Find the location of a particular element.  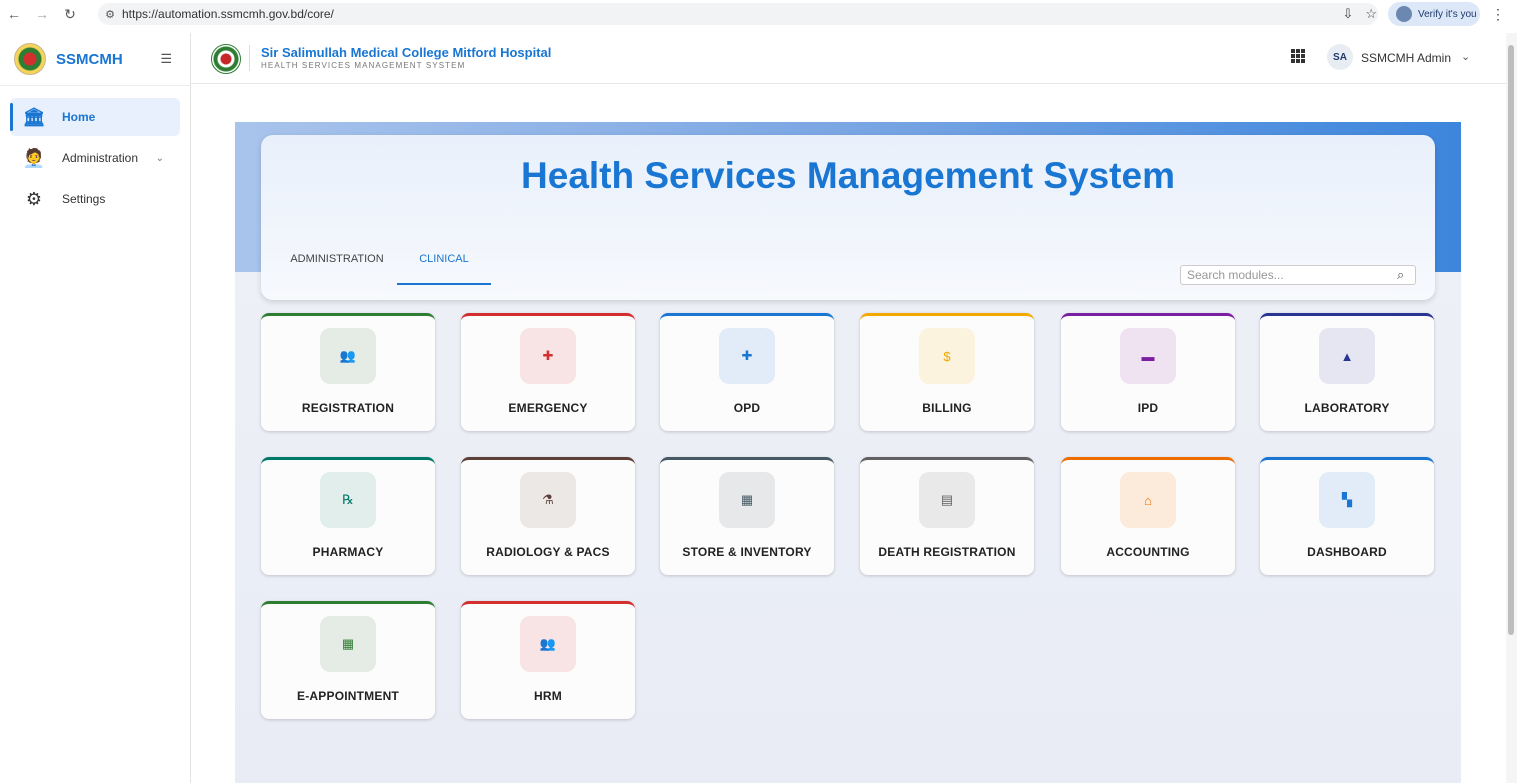

admin-person-icon: 🧑‍💼 is located at coordinates (34, 157).